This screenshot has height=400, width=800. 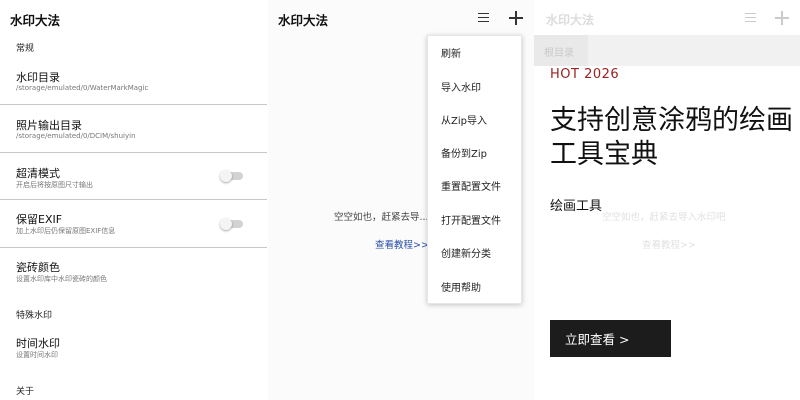 I want to click on menu-item-refresh: 刷新, so click(x=451, y=52).